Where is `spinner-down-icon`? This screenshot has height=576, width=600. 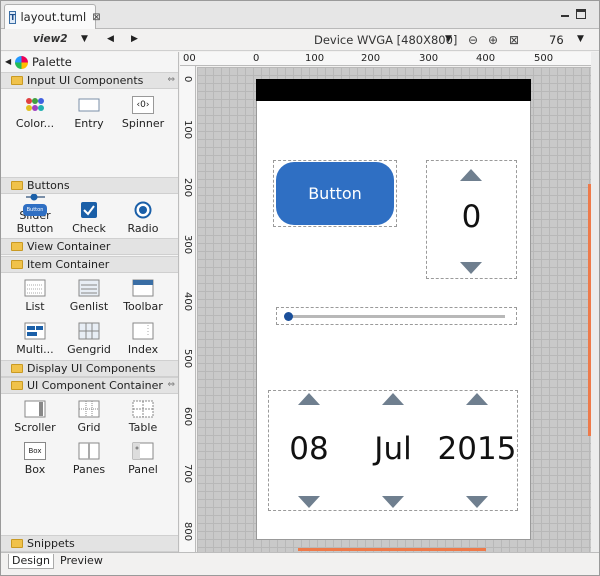
spinner-down-icon is located at coordinates (471, 268).